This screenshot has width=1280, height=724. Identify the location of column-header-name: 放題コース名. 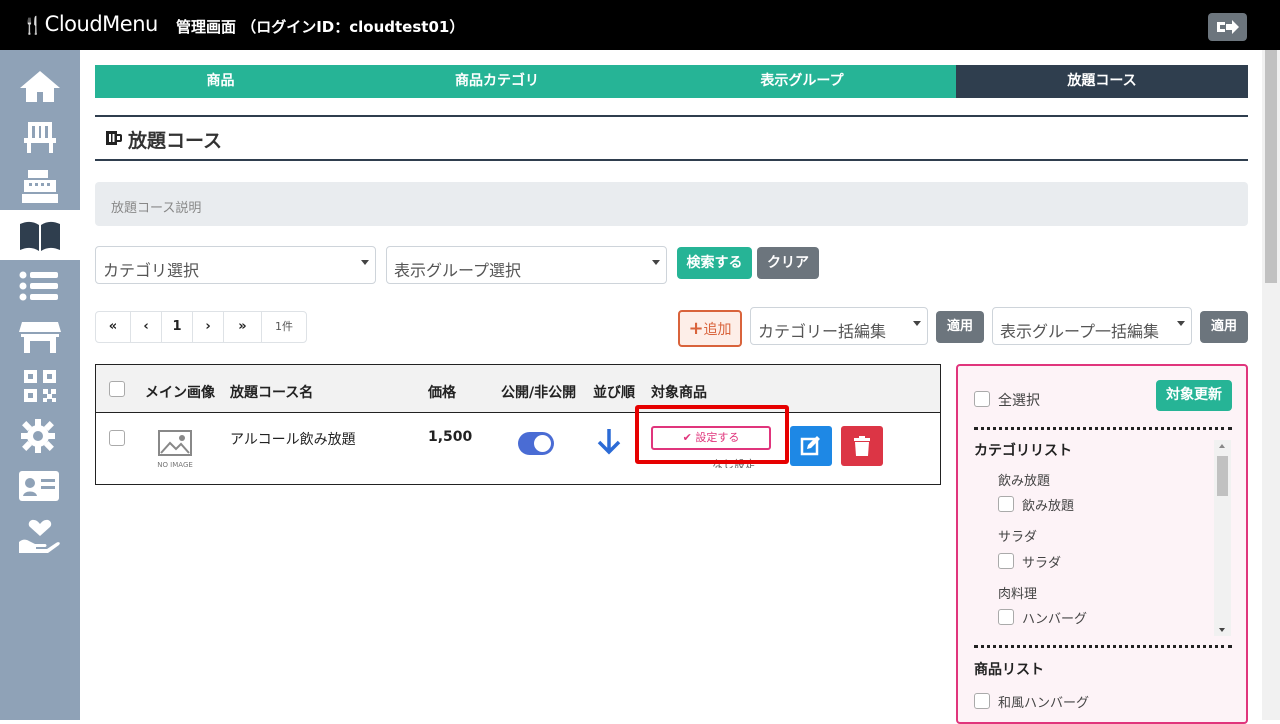
(272, 393).